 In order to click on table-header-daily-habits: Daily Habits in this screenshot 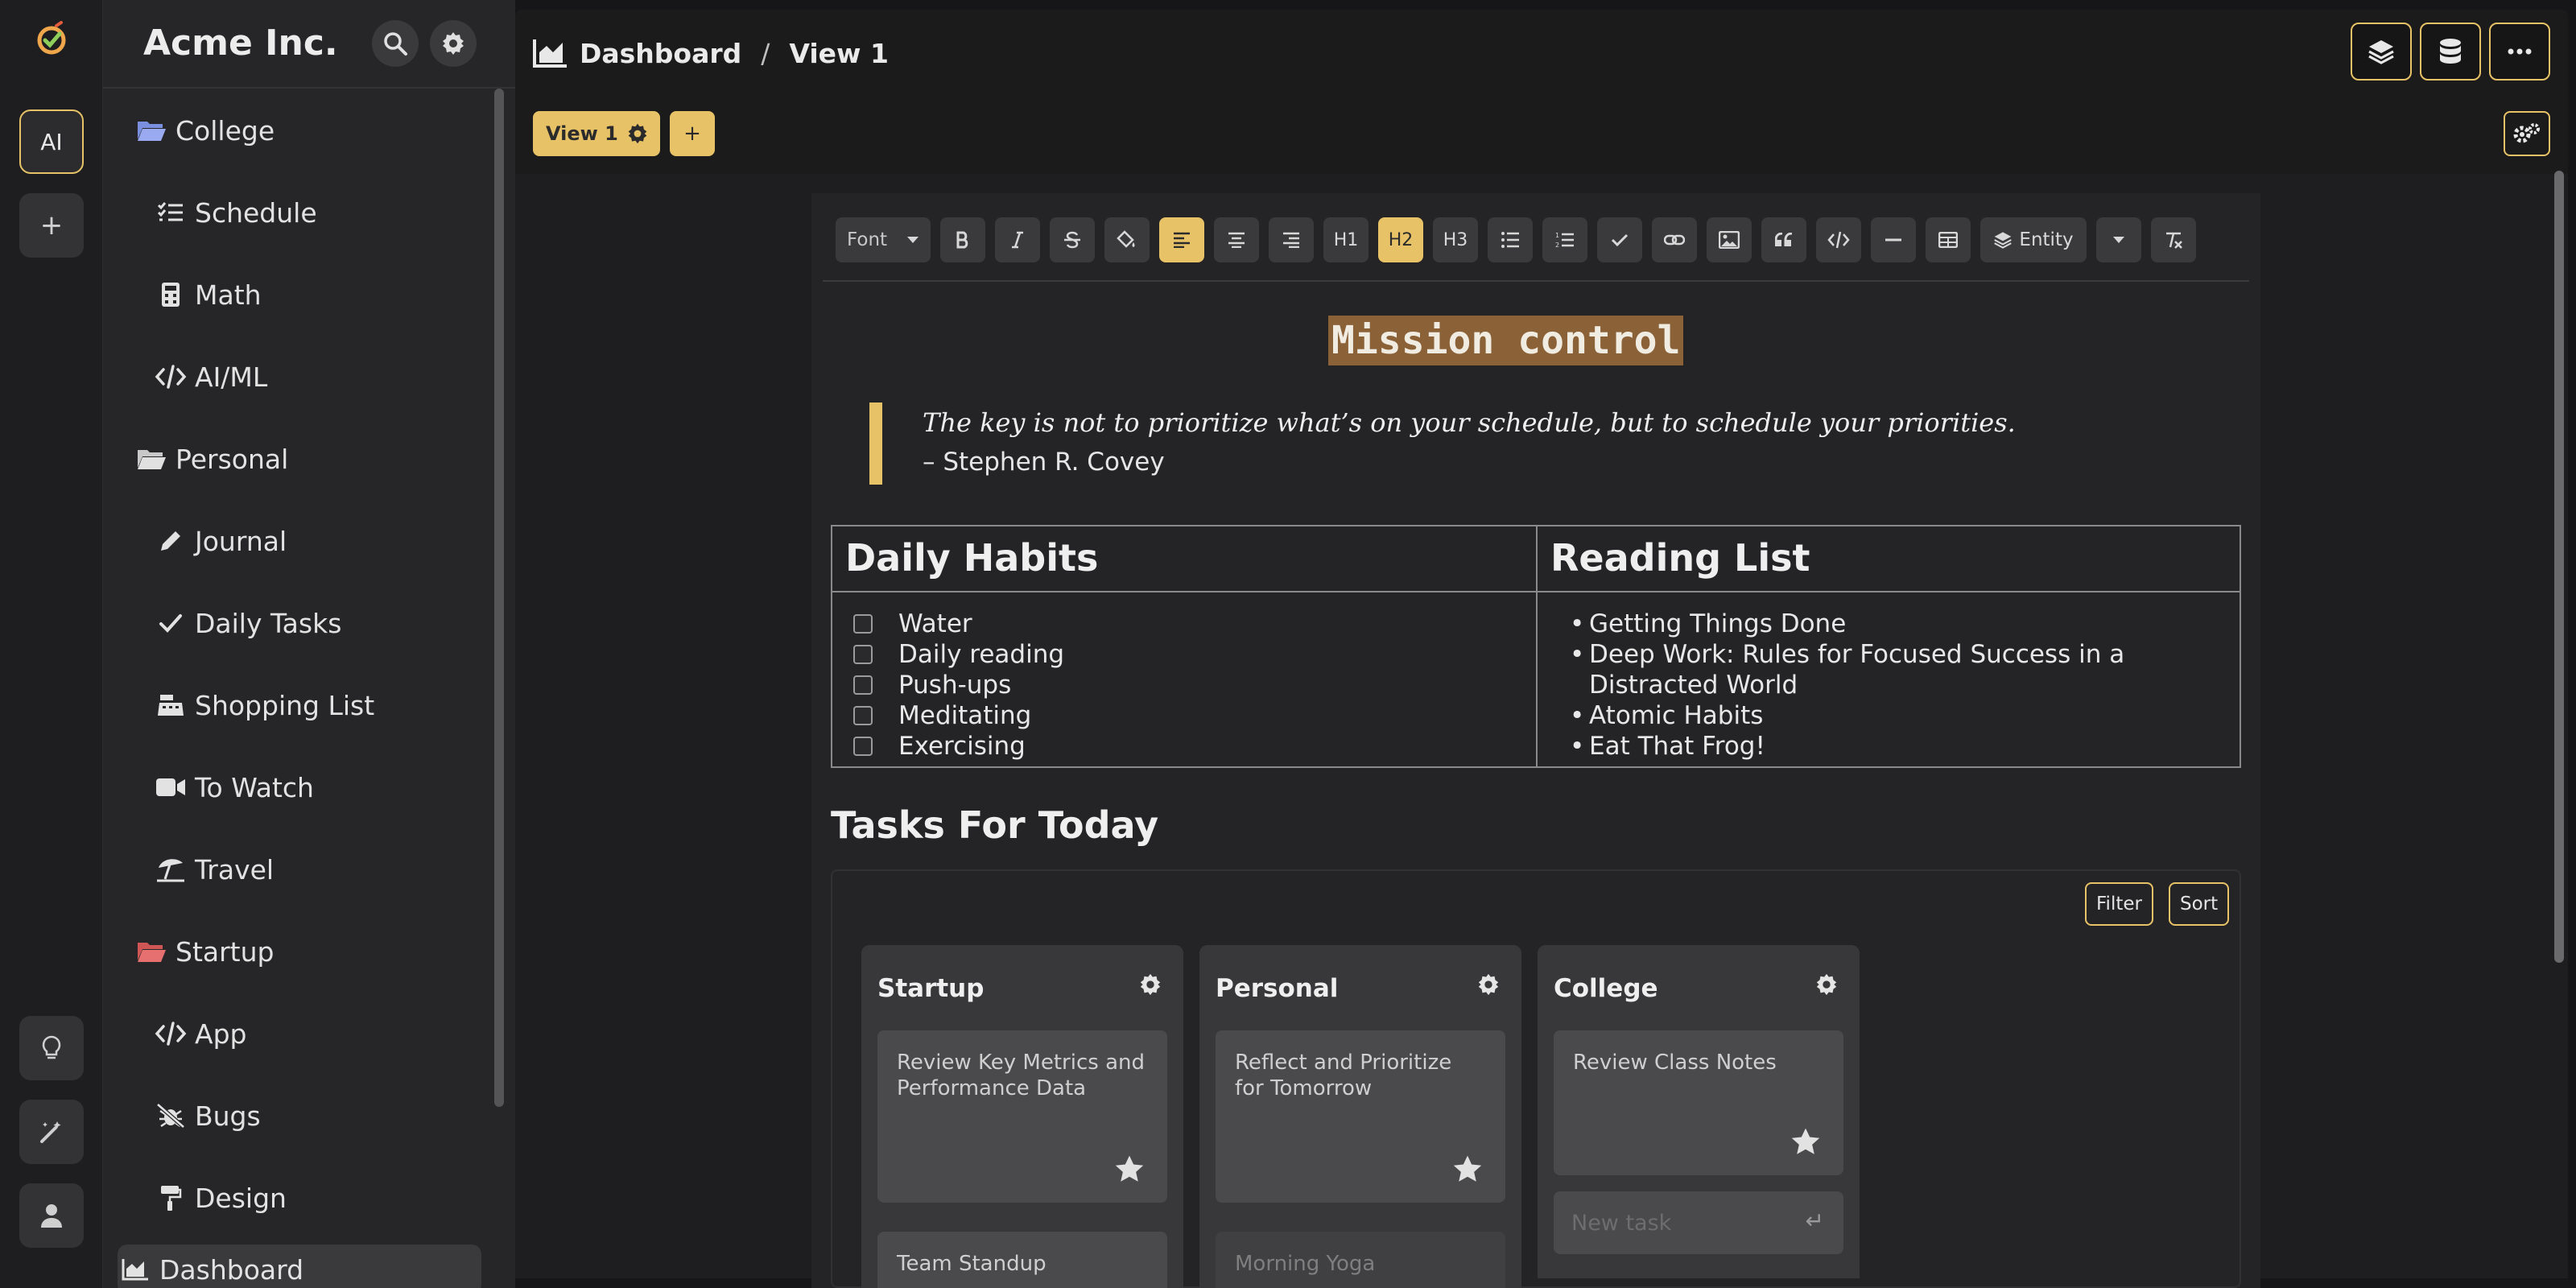, I will do `click(971, 558)`.